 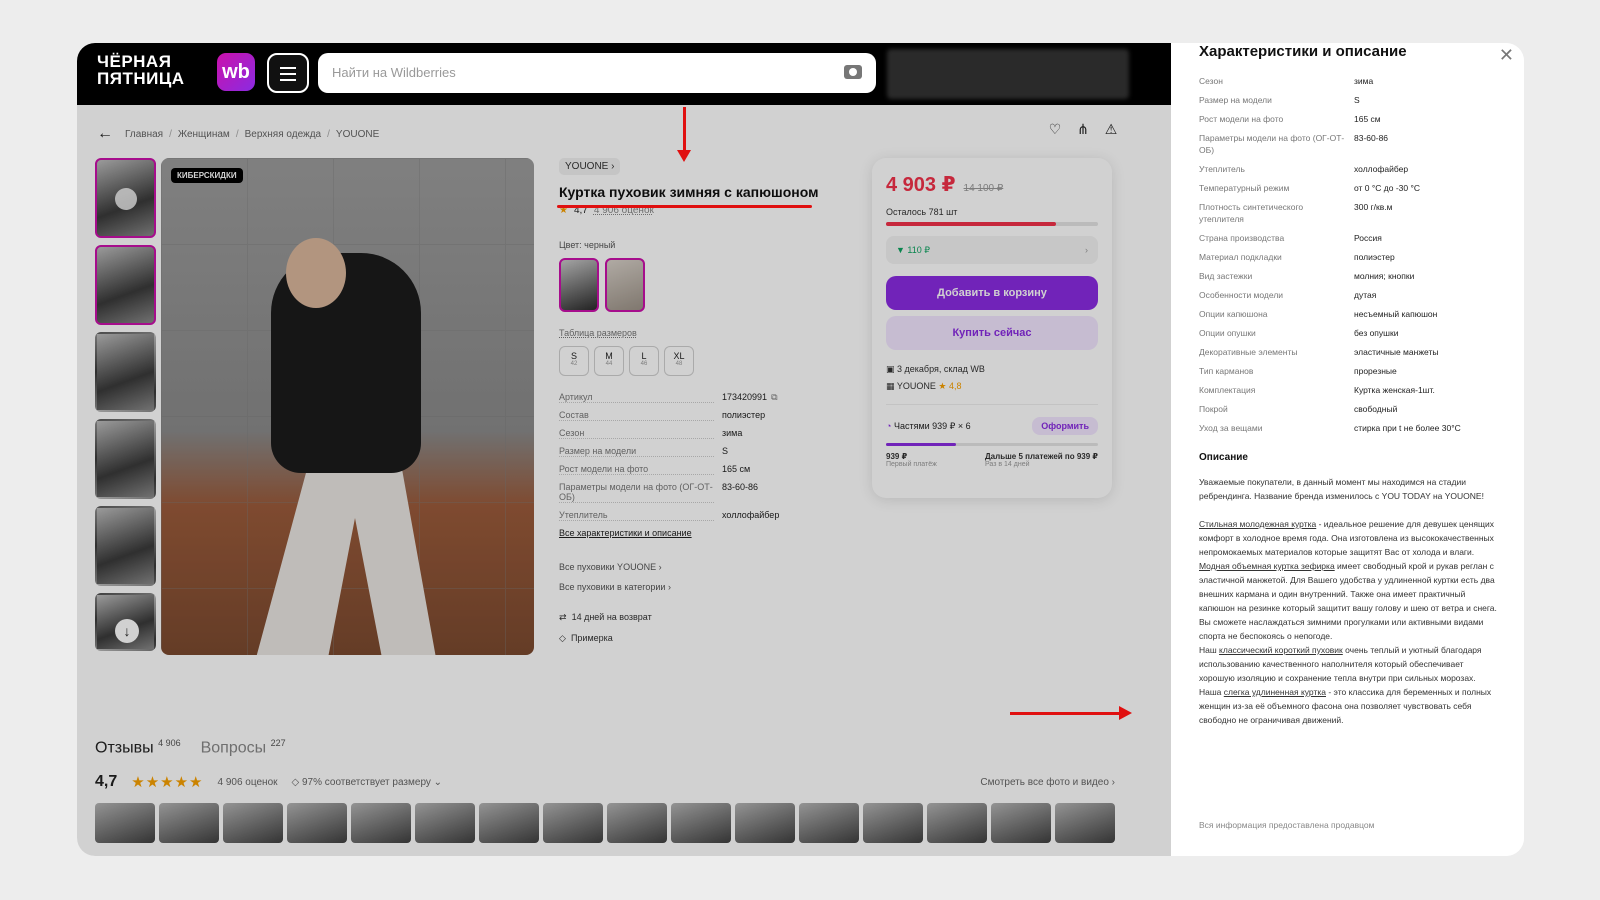 I want to click on brand-link: YOUONE ›, so click(x=590, y=166).